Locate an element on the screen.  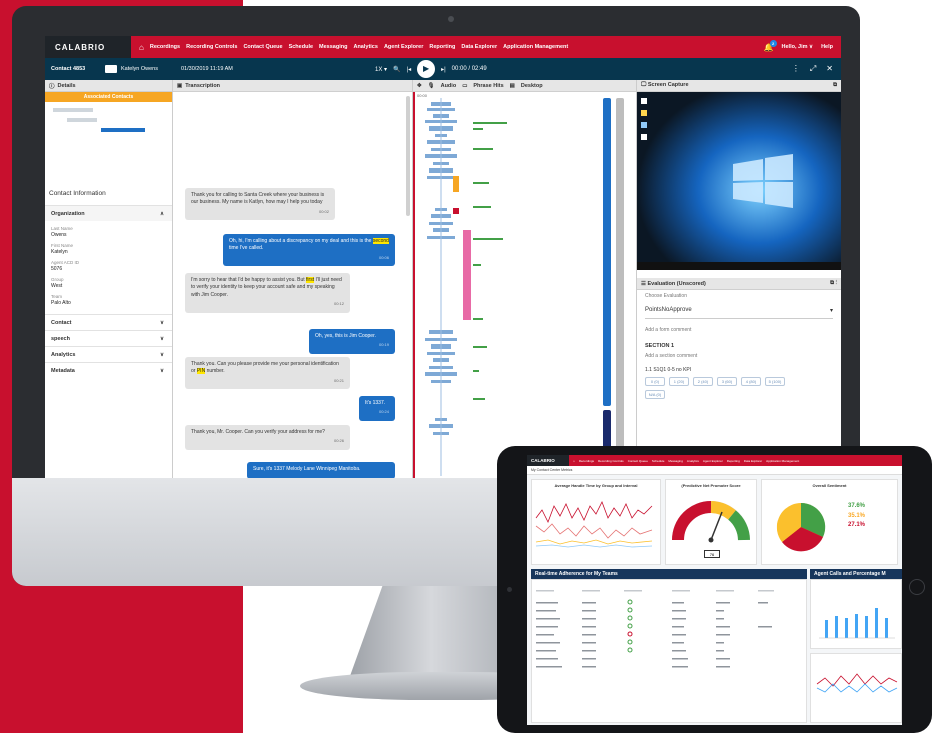
captured-desktop is located at coordinates (739, 181).